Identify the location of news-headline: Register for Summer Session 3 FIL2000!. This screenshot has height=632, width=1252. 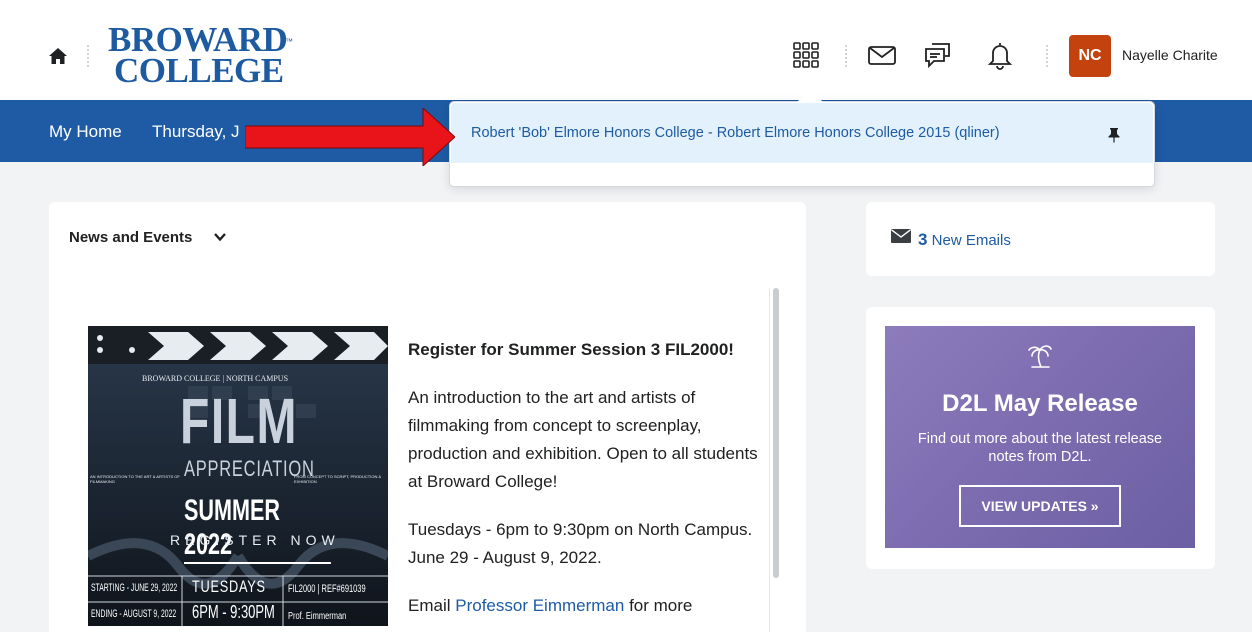
(571, 349).